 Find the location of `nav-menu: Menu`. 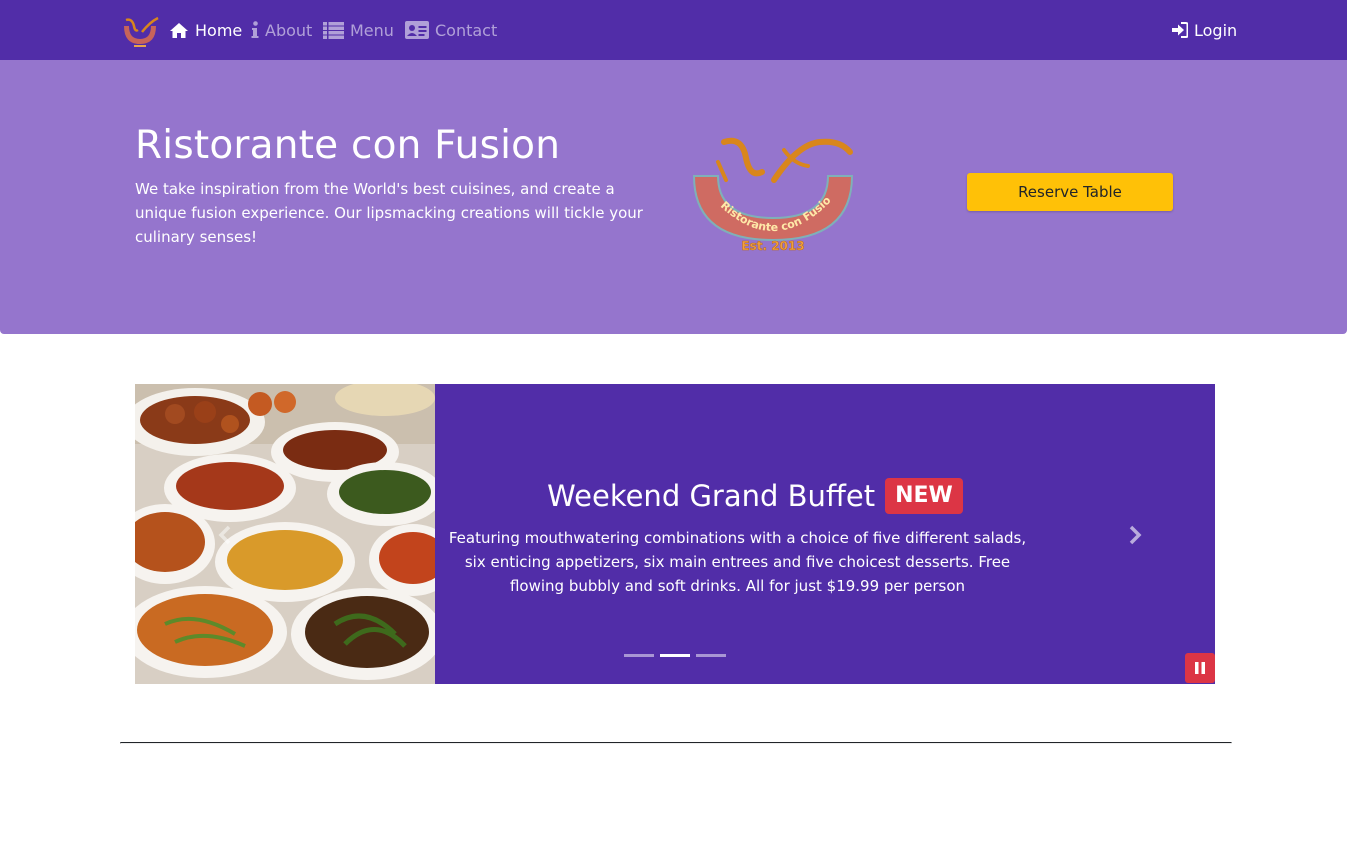

nav-menu: Menu is located at coordinates (358, 30).